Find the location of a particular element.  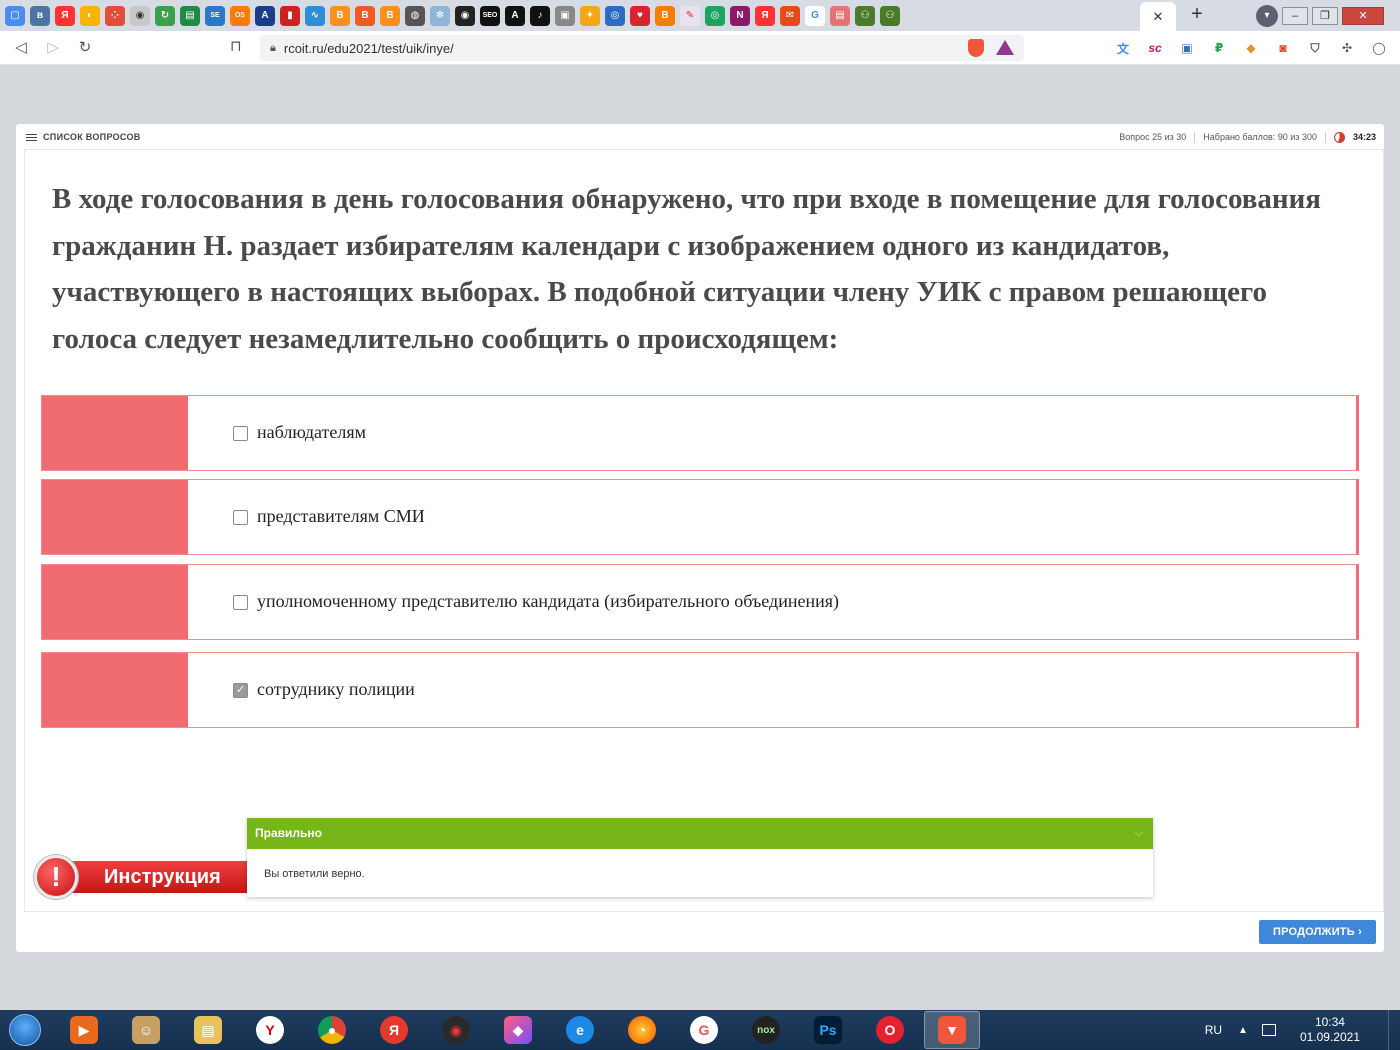

photoshop-icon: Ps is located at coordinates (828, 1030).